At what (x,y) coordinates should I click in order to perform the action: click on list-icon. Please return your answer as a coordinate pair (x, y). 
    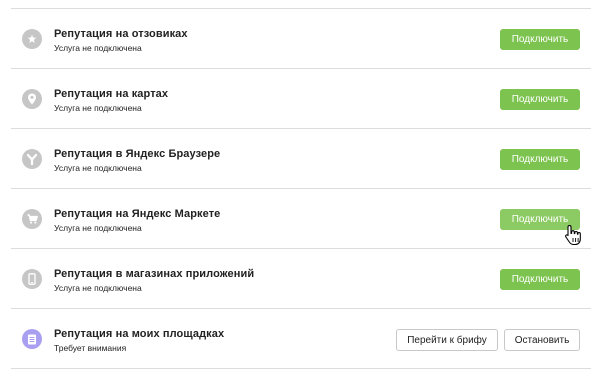
    Looking at the image, I should click on (32, 339).